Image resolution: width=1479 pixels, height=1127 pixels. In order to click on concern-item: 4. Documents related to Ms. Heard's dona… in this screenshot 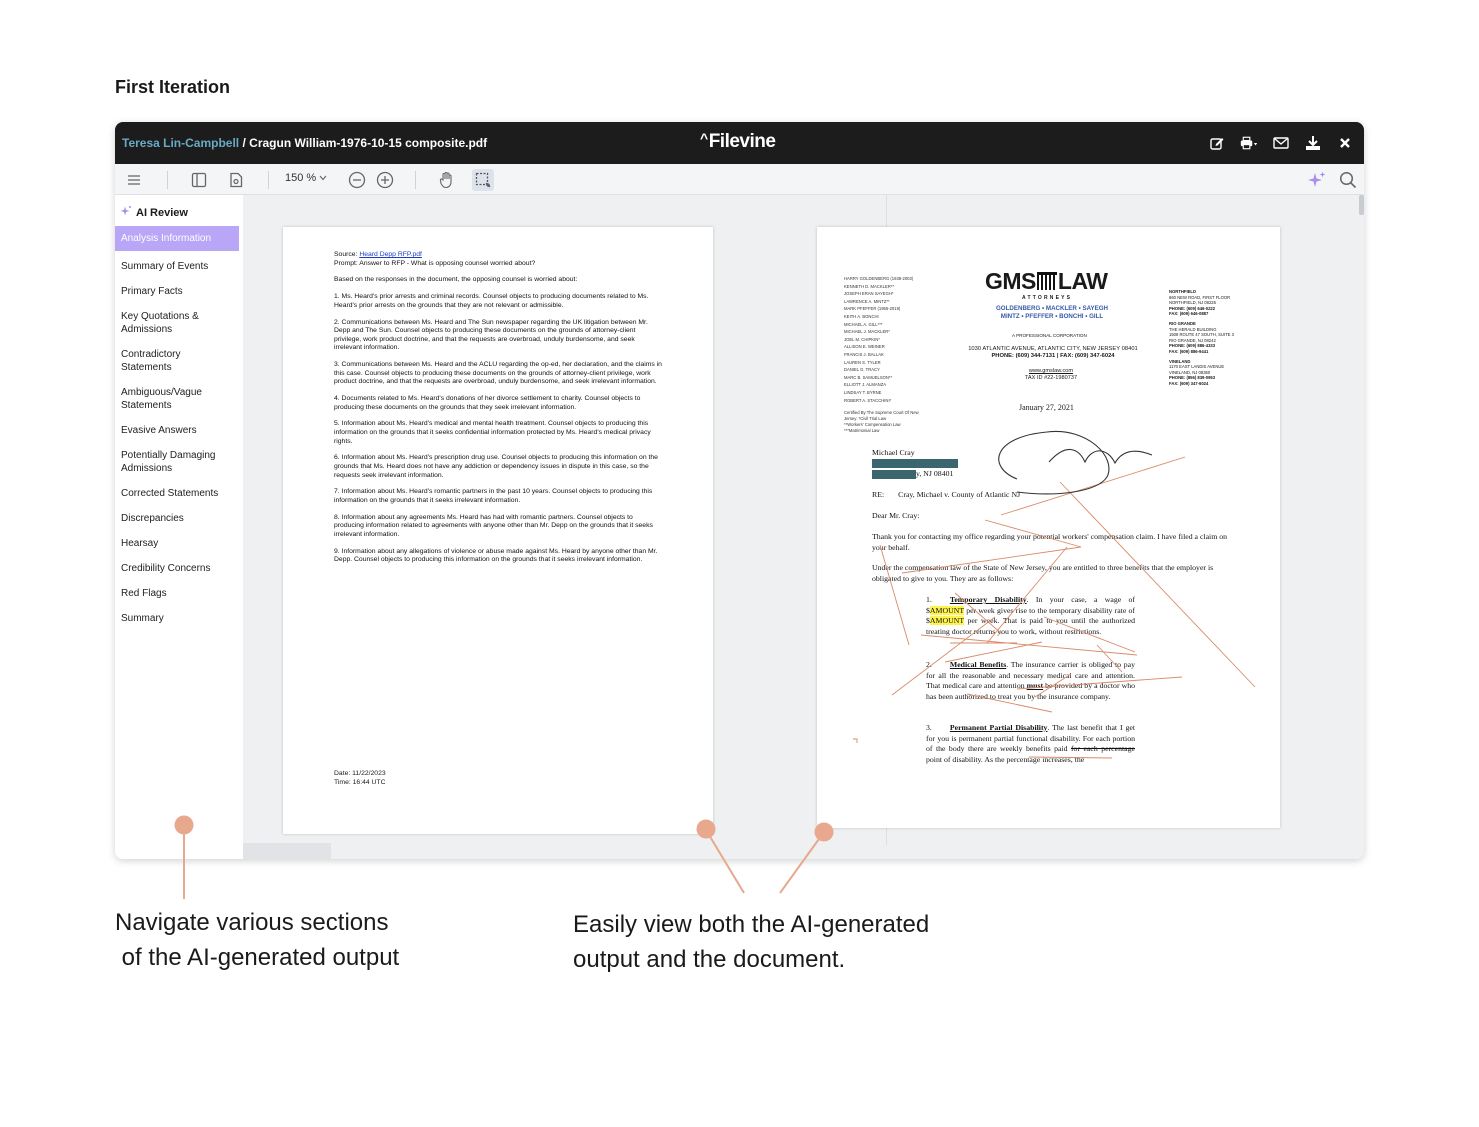, I will do `click(487, 403)`.